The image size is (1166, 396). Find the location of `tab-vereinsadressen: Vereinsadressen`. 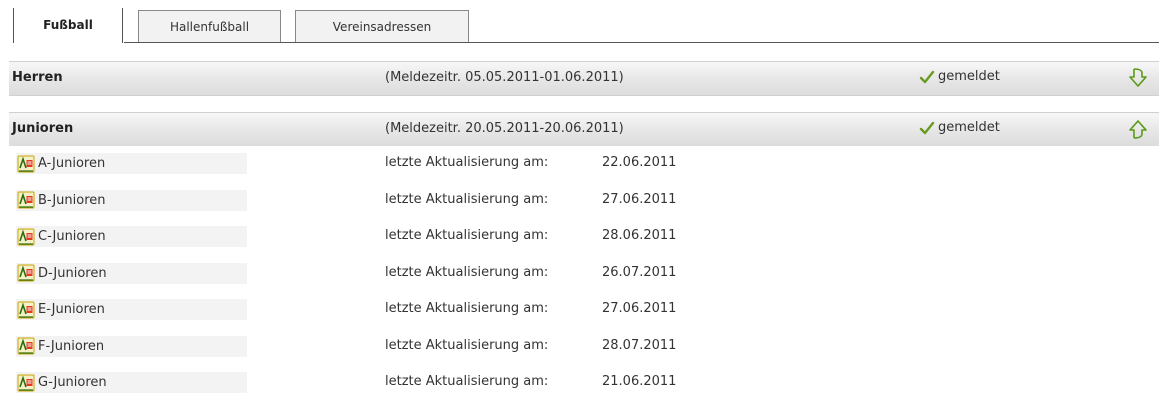

tab-vereinsadressen: Vereinsadressen is located at coordinates (382, 26).